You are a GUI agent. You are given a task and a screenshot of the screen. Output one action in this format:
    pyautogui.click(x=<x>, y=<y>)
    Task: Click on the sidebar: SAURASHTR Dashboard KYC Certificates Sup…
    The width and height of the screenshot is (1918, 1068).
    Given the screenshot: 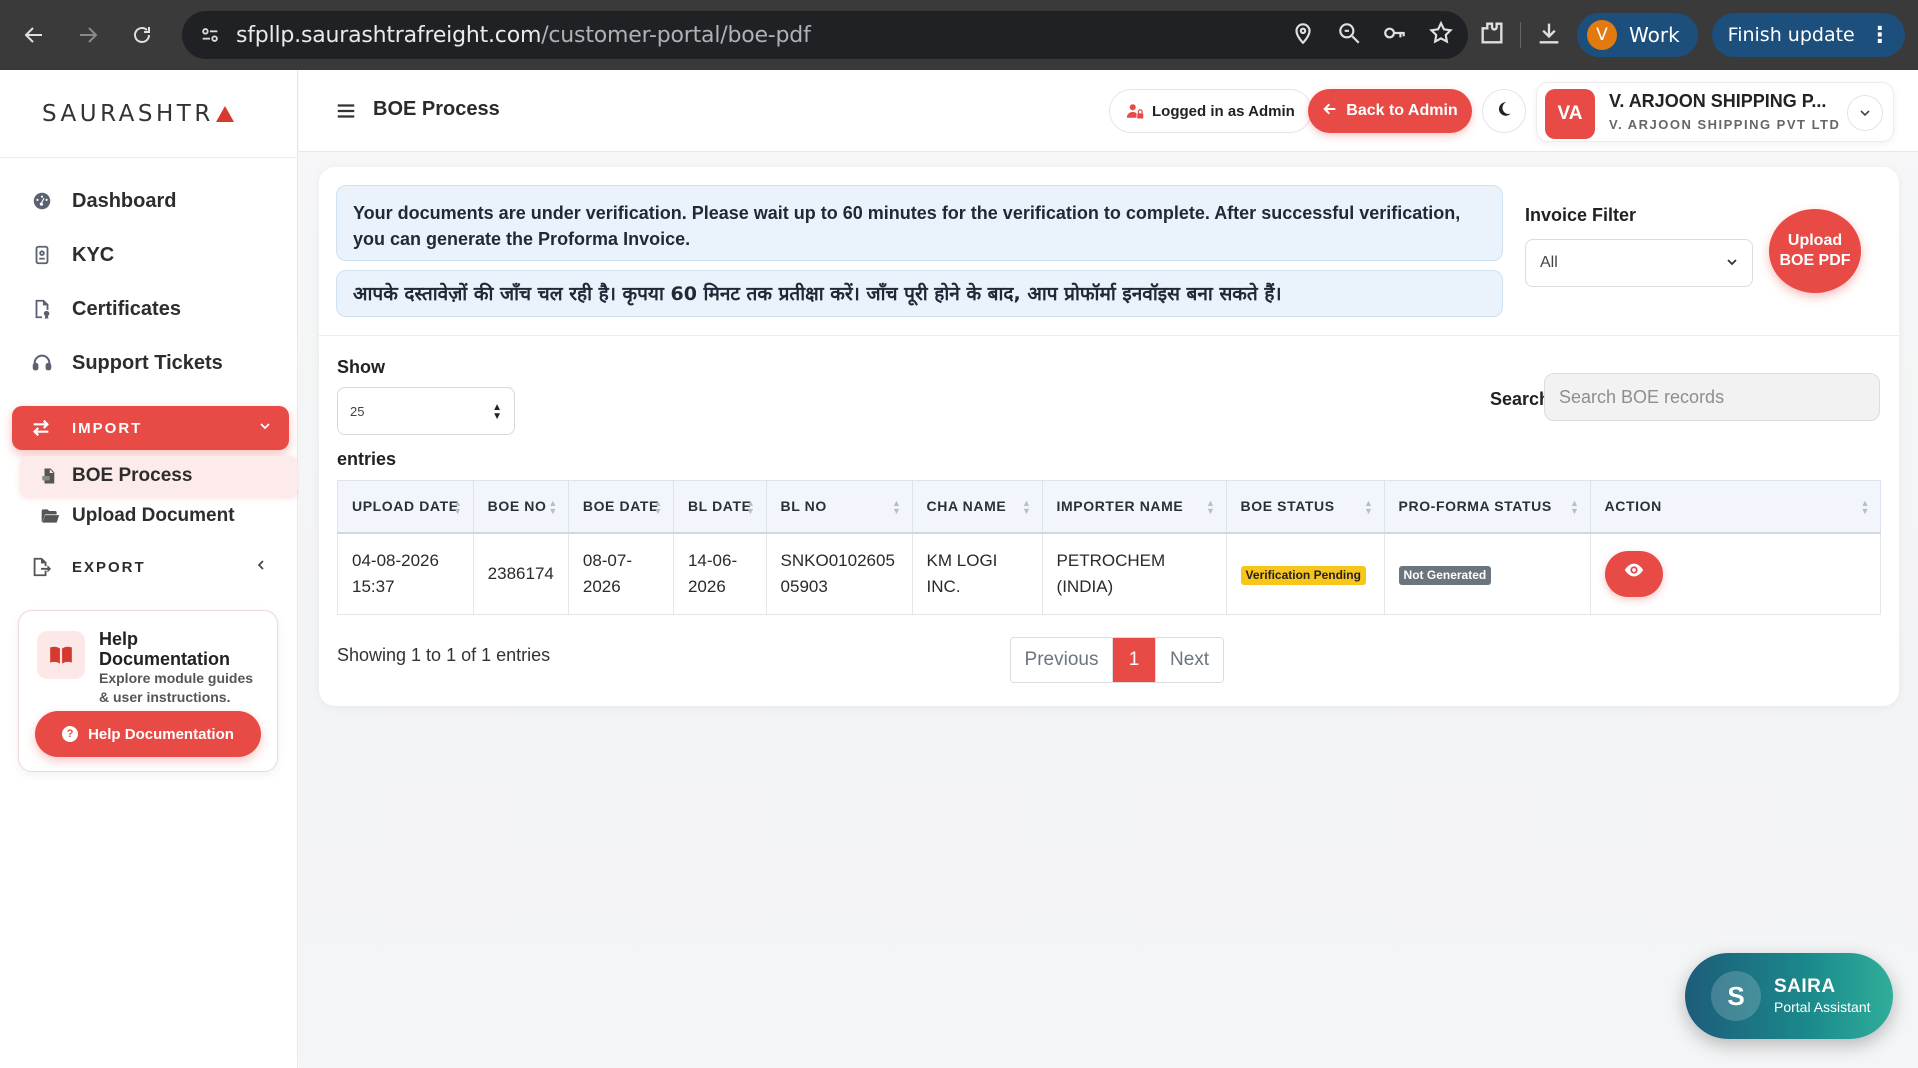 What is the action you would take?
    pyautogui.click(x=149, y=569)
    